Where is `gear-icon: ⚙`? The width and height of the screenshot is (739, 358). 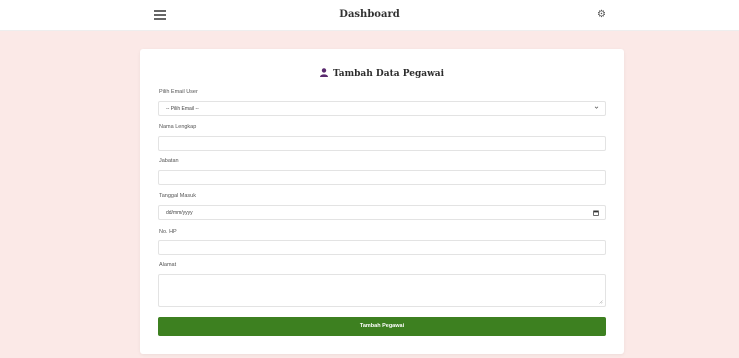 gear-icon: ⚙ is located at coordinates (601, 15).